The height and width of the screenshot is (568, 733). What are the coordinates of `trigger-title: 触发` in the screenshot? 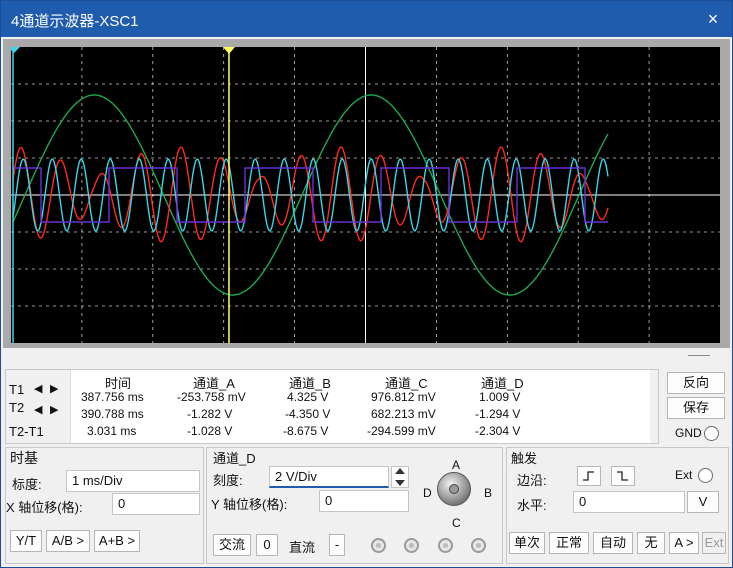 It's located at (524, 458).